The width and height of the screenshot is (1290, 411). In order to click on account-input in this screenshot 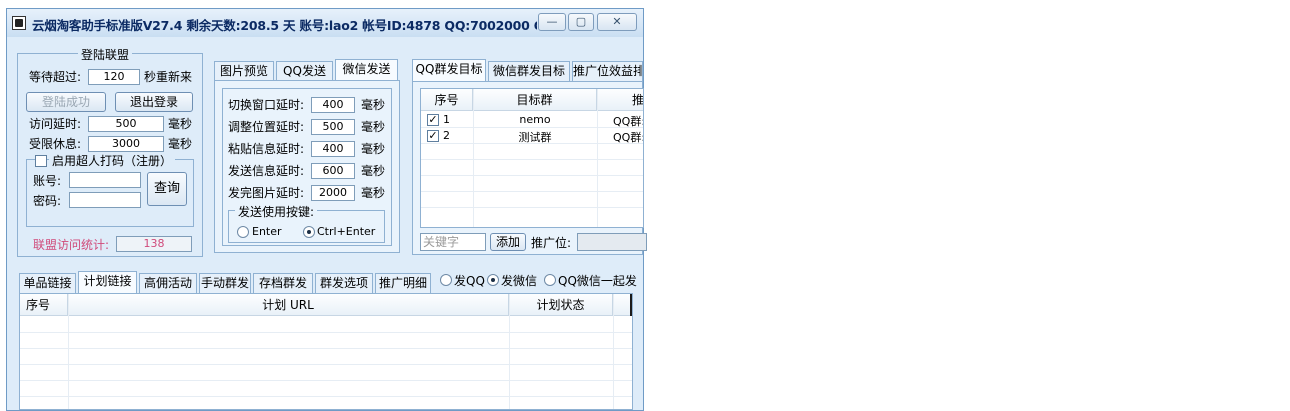, I will do `click(105, 180)`.